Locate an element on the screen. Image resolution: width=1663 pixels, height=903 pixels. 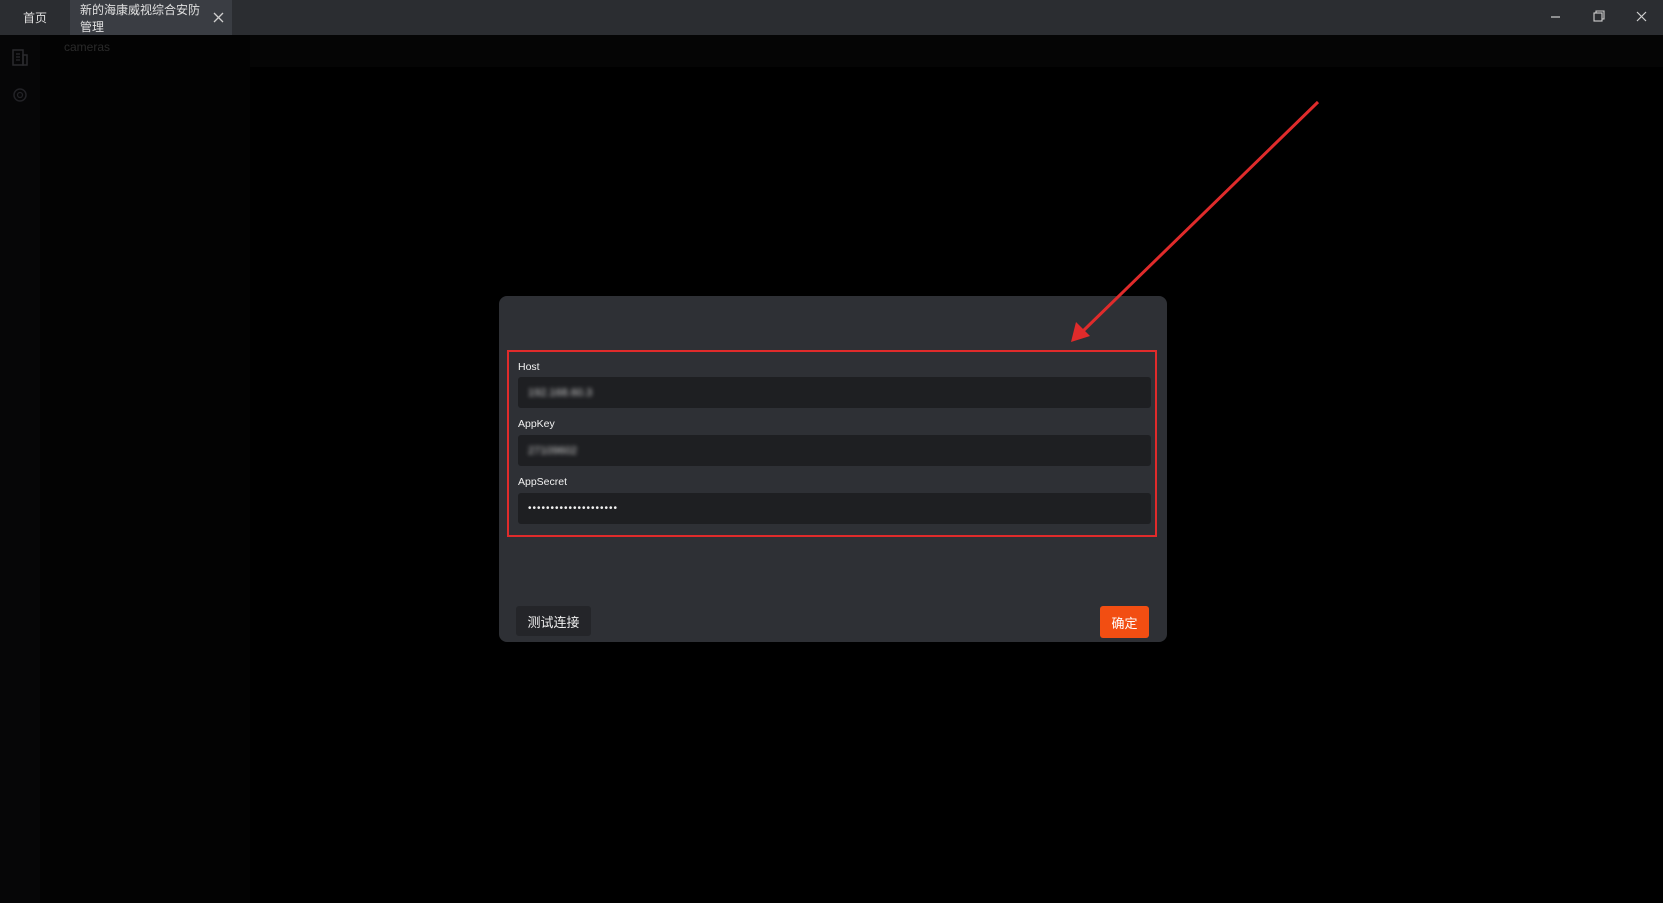
appkey-input: 27109602 is located at coordinates (834, 450).